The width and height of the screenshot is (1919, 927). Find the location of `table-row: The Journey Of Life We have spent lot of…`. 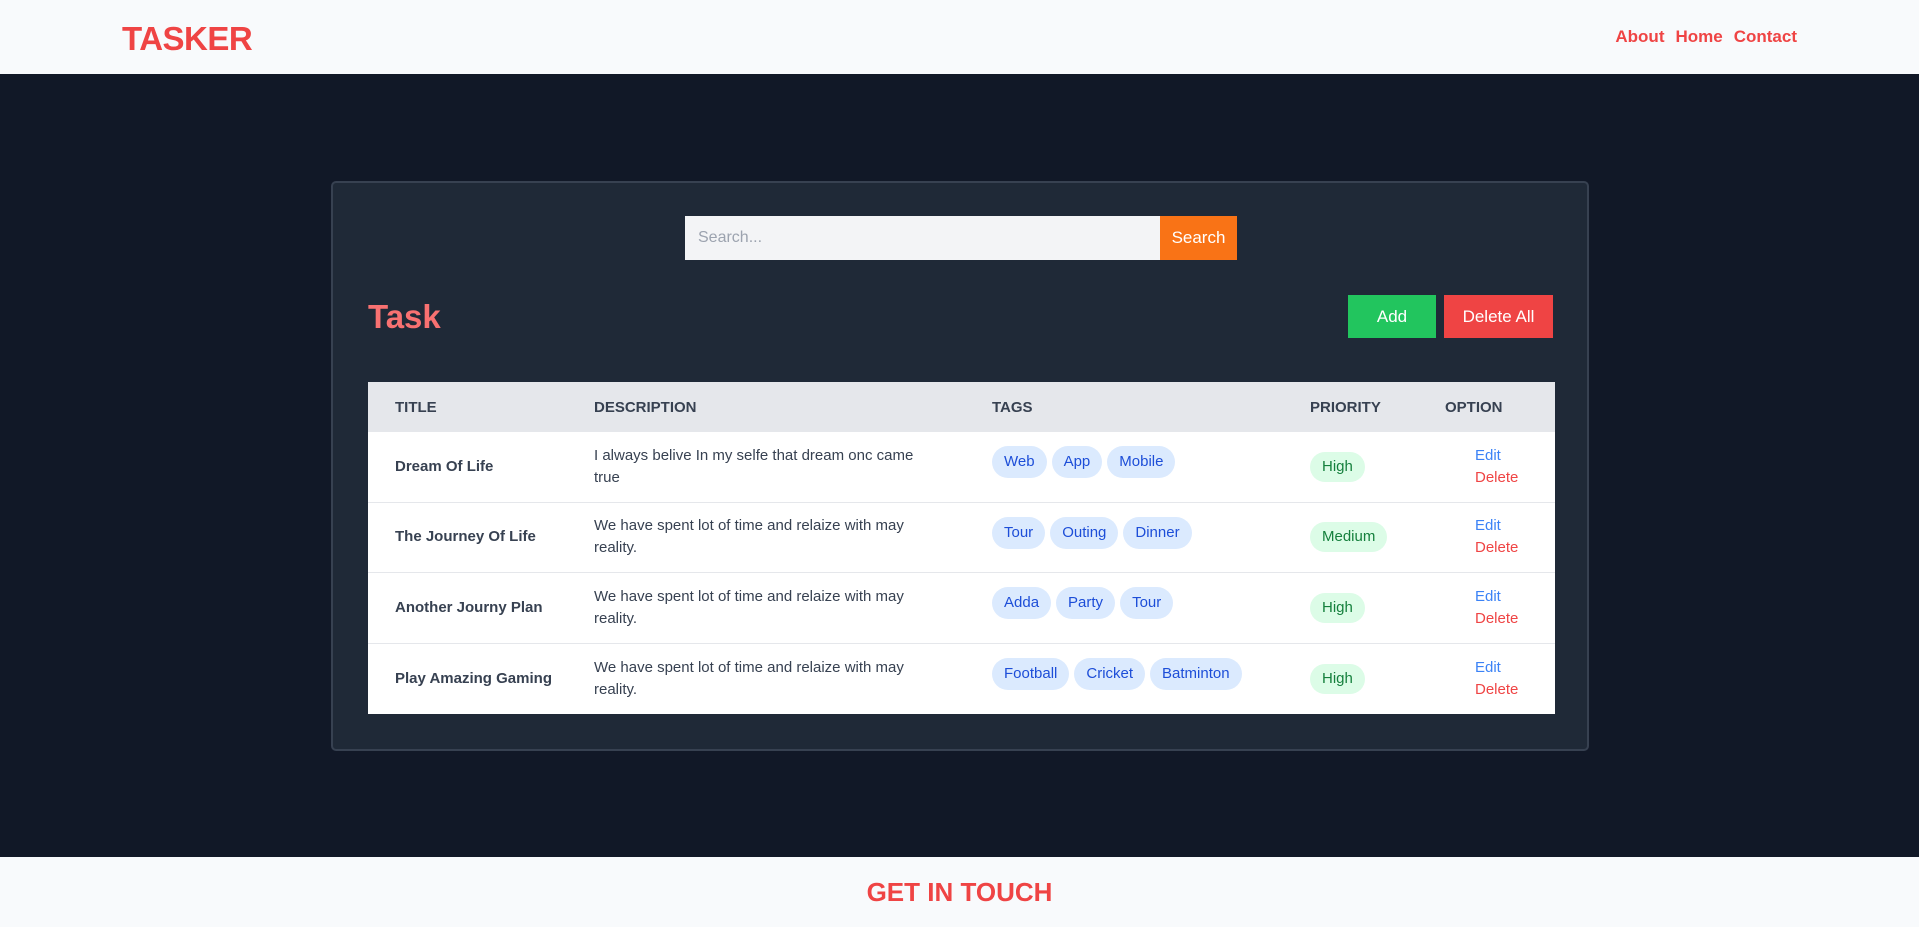

table-row: The Journey Of Life We have spent lot of… is located at coordinates (961, 538).